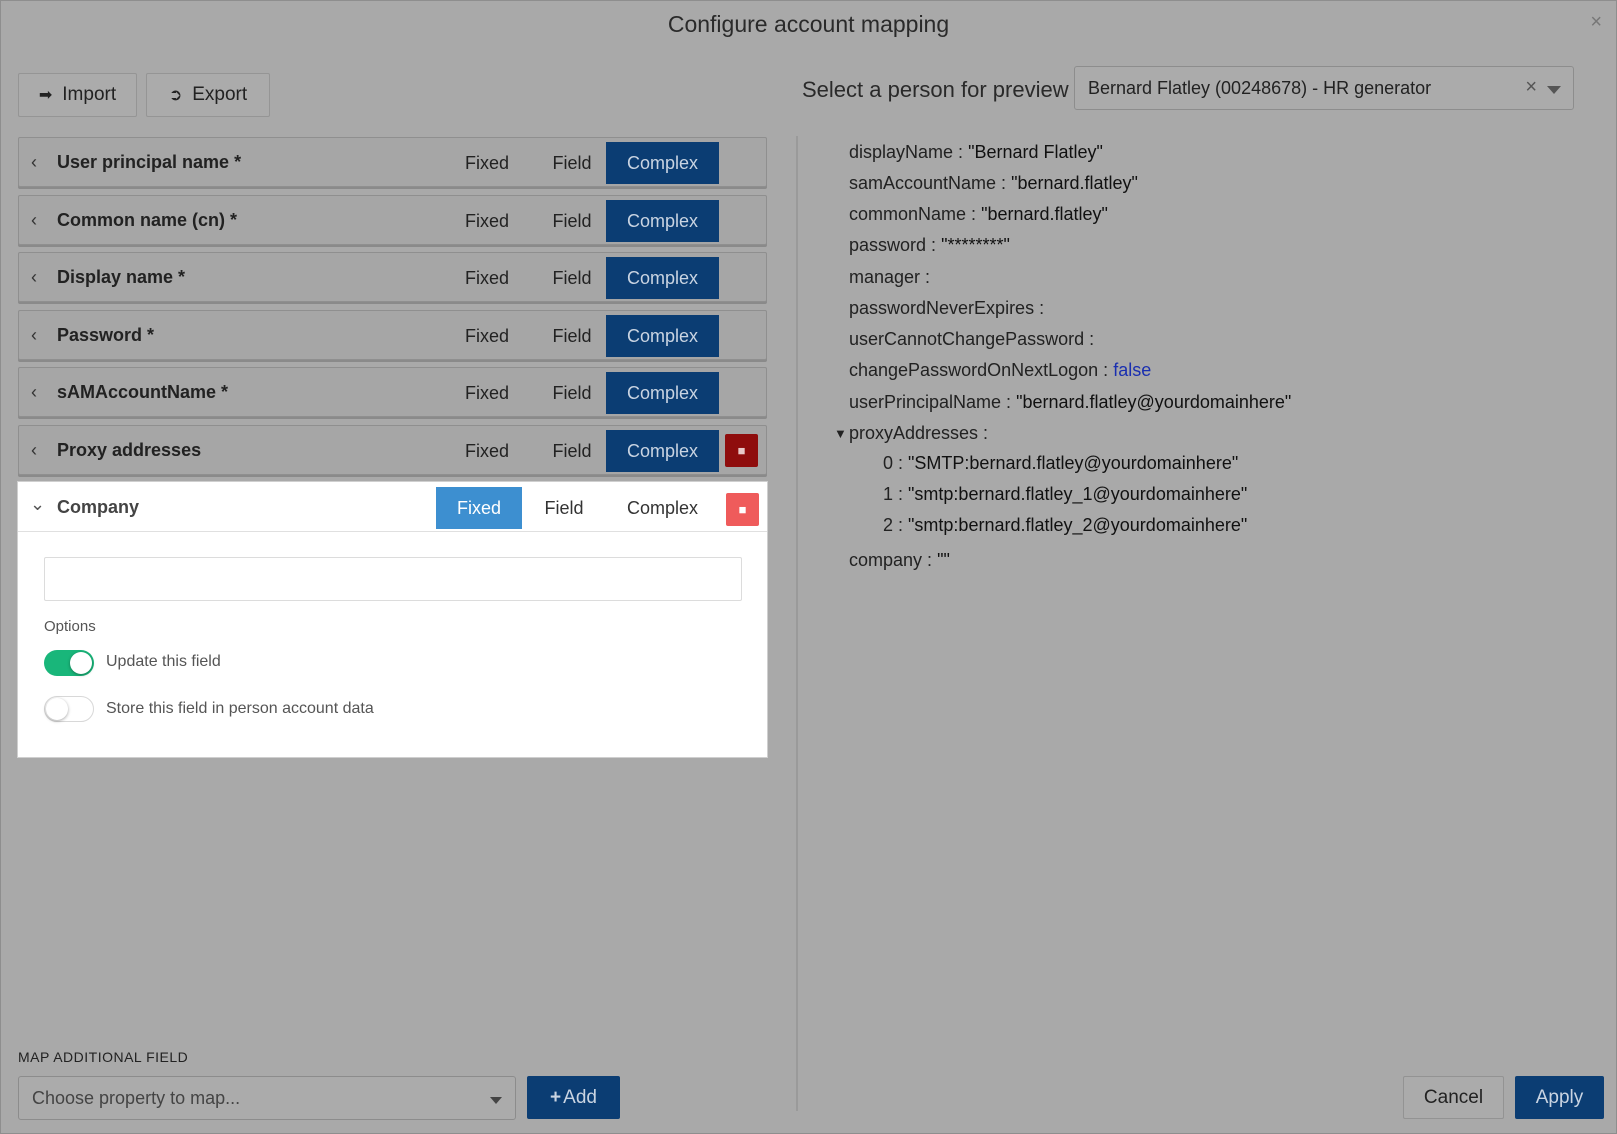  I want to click on store-field-label: Store this field in person account data, so click(240, 708).